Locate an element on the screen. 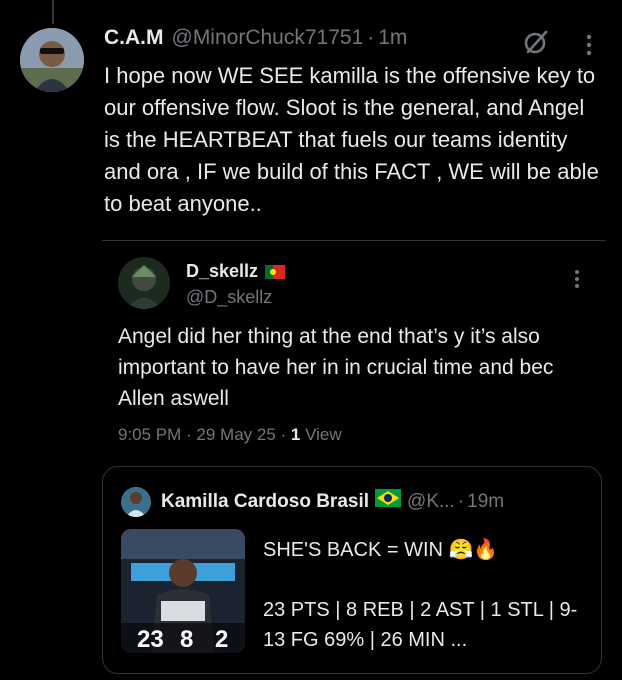 This screenshot has width=622, height=680. views-label: View is located at coordinates (321, 434).